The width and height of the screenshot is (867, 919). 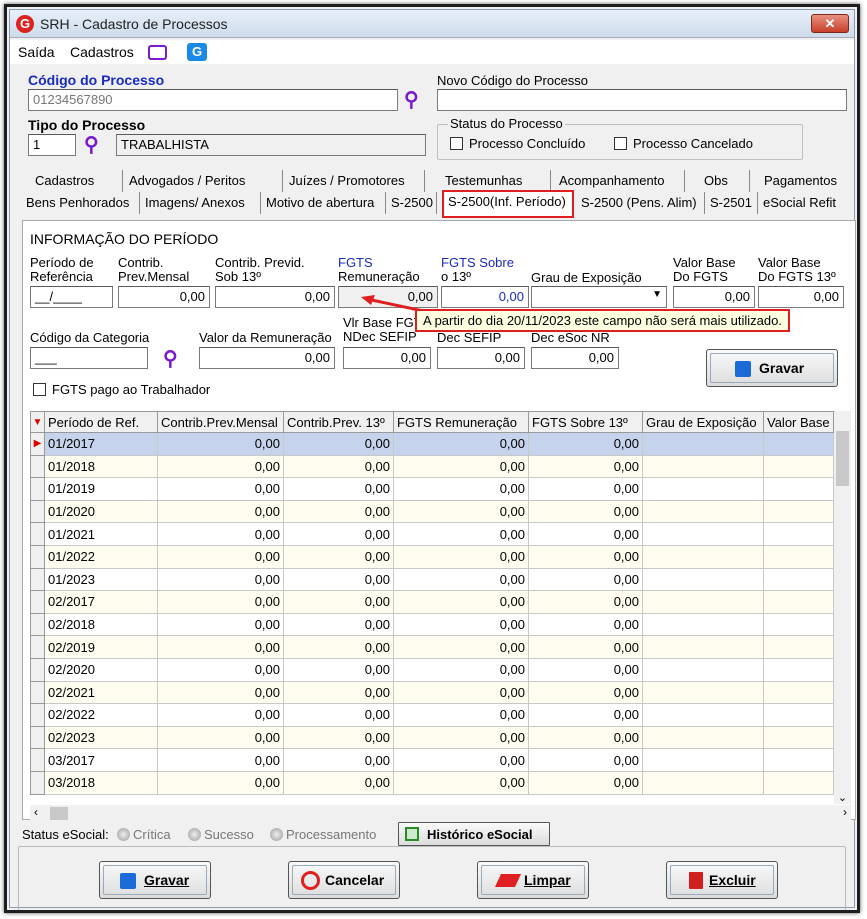 I want to click on menu-cadastros: Cadastros, so click(x=102, y=52).